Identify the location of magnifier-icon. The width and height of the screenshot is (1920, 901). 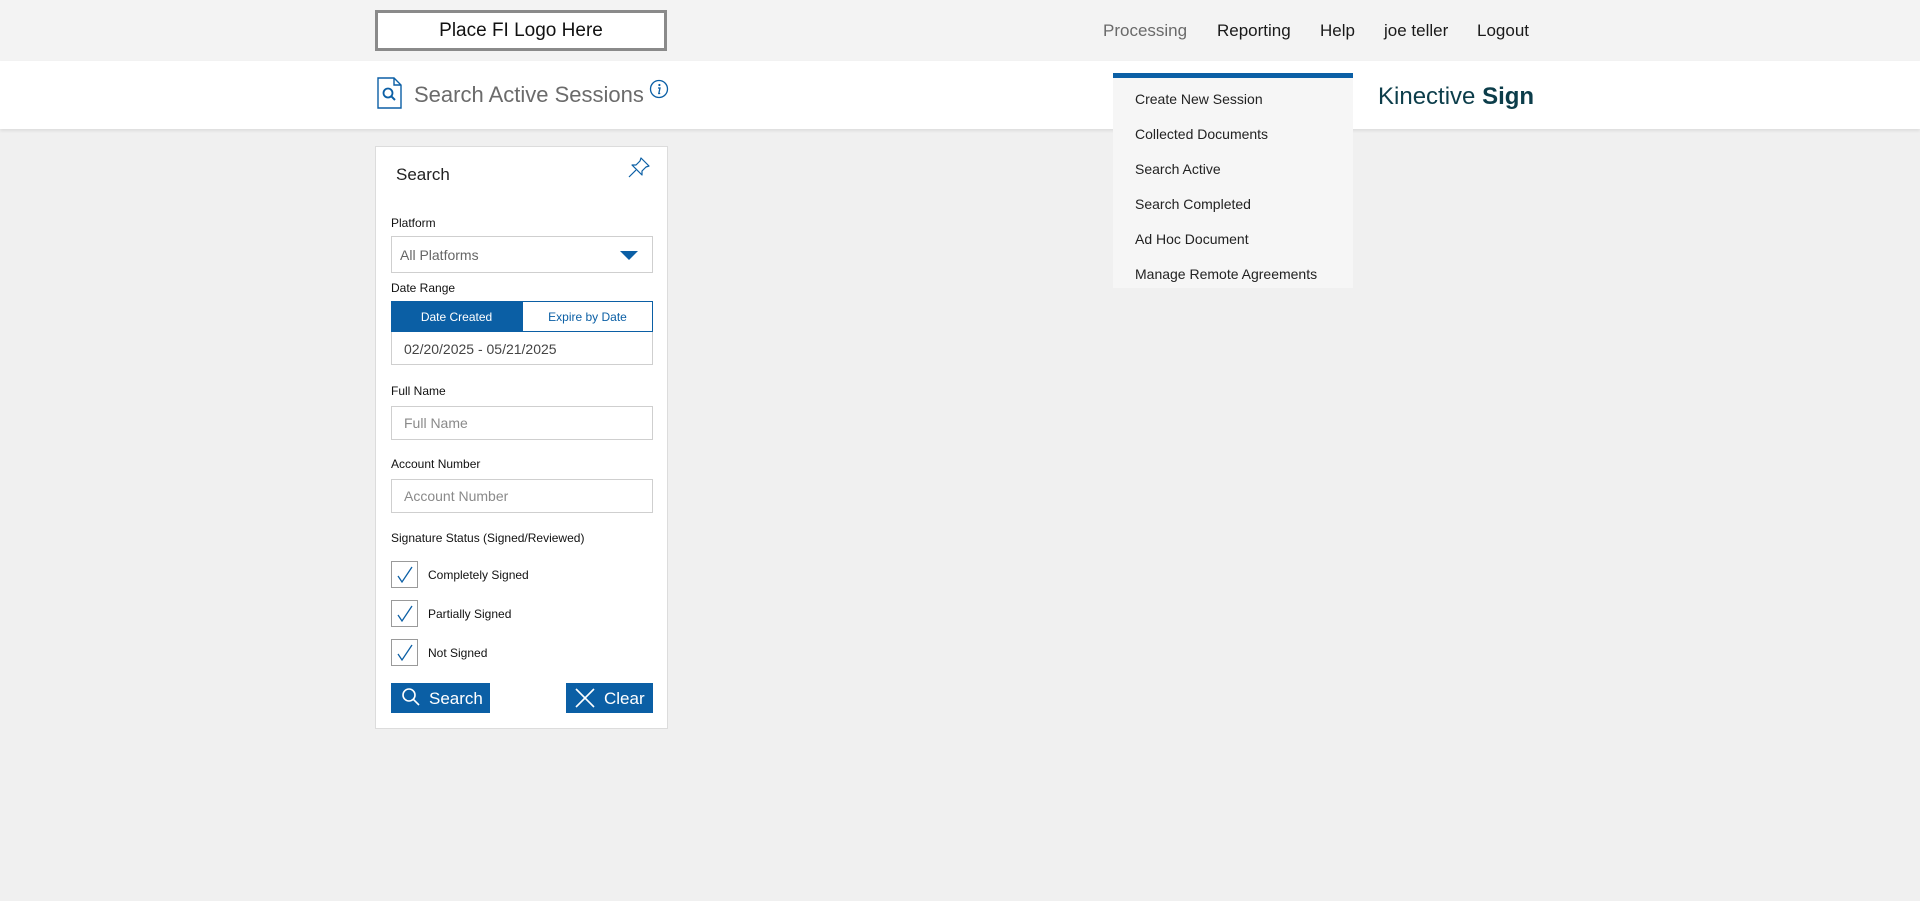
(411, 697).